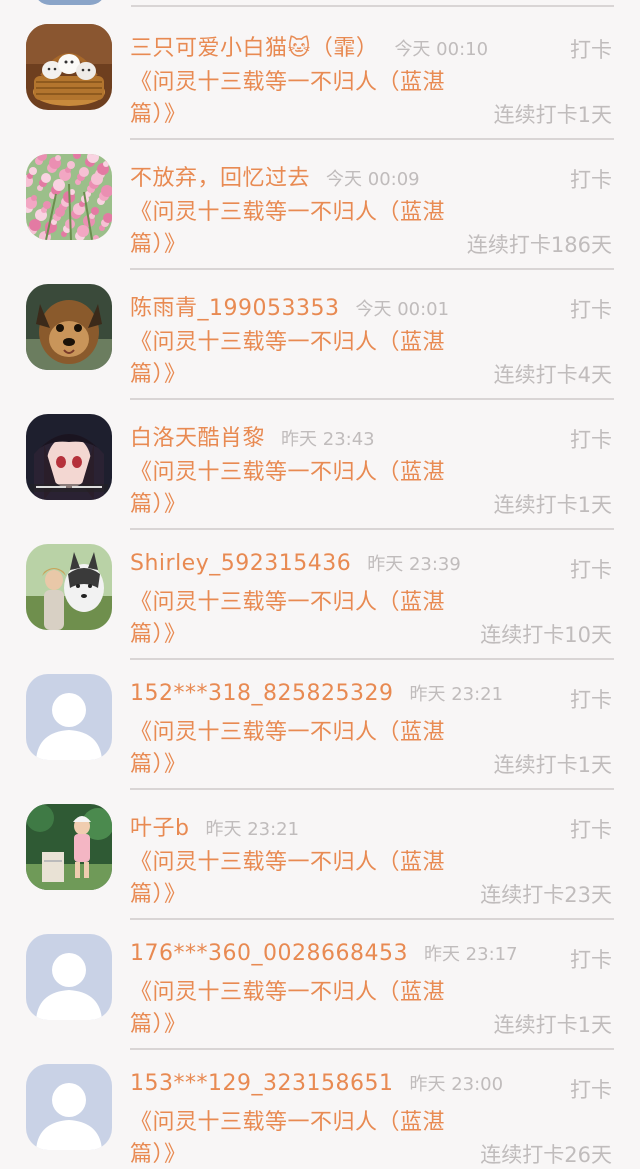  I want to click on name-line: 白洛天酷肖黎 昨天 23:43, so click(325, 436).